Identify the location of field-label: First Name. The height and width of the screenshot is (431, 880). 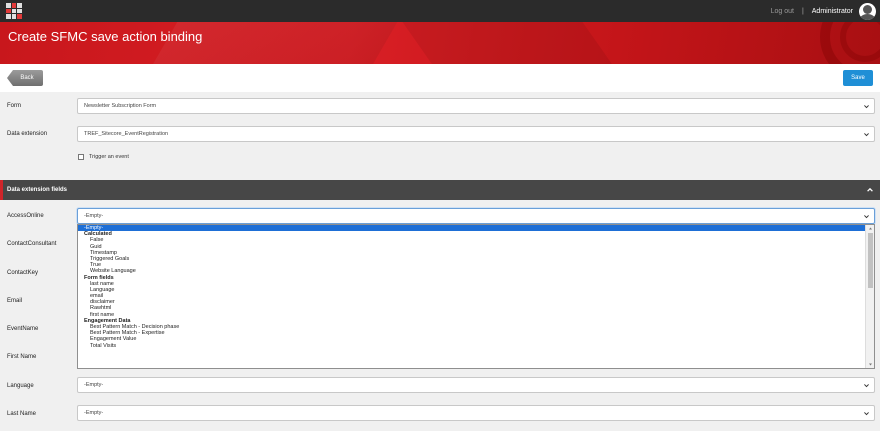
(22, 357).